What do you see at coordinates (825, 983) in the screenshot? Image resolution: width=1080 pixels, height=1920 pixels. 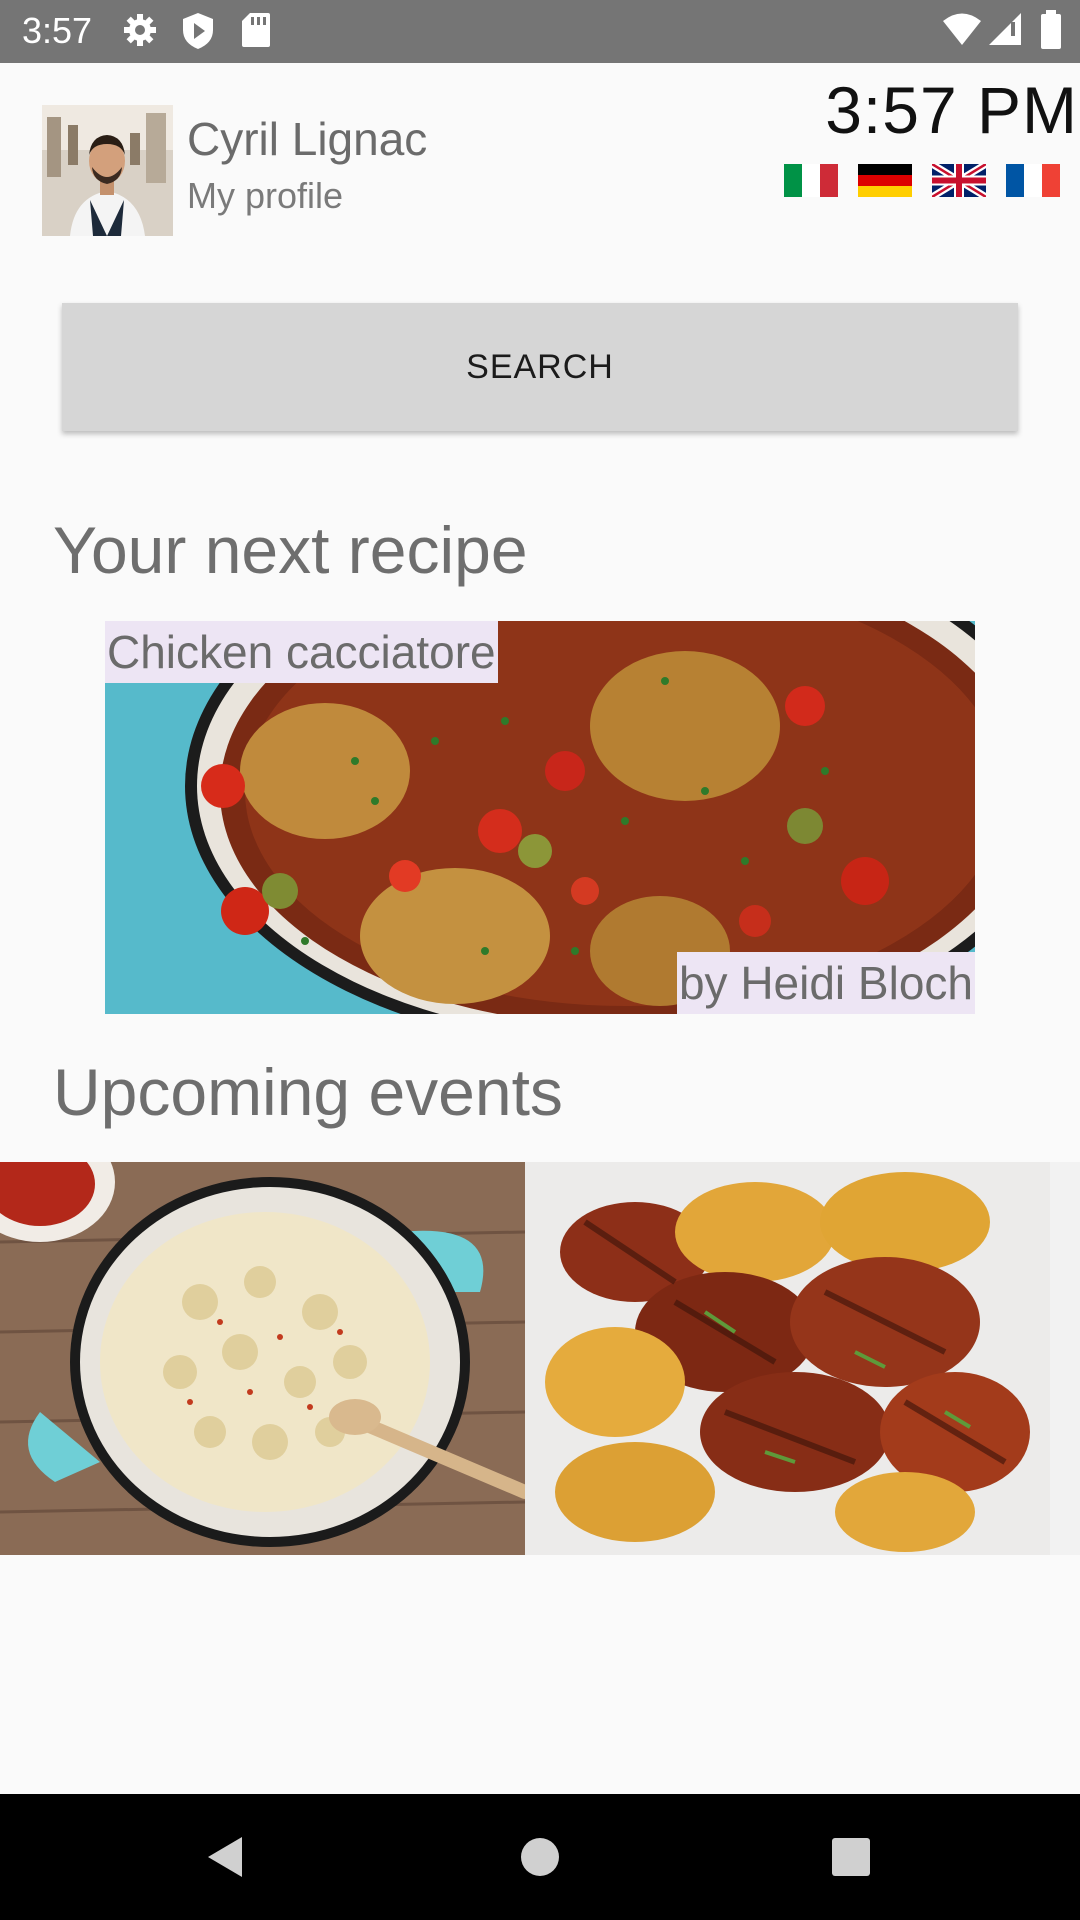 I see `recipe-author: by Heidi Bloch` at bounding box center [825, 983].